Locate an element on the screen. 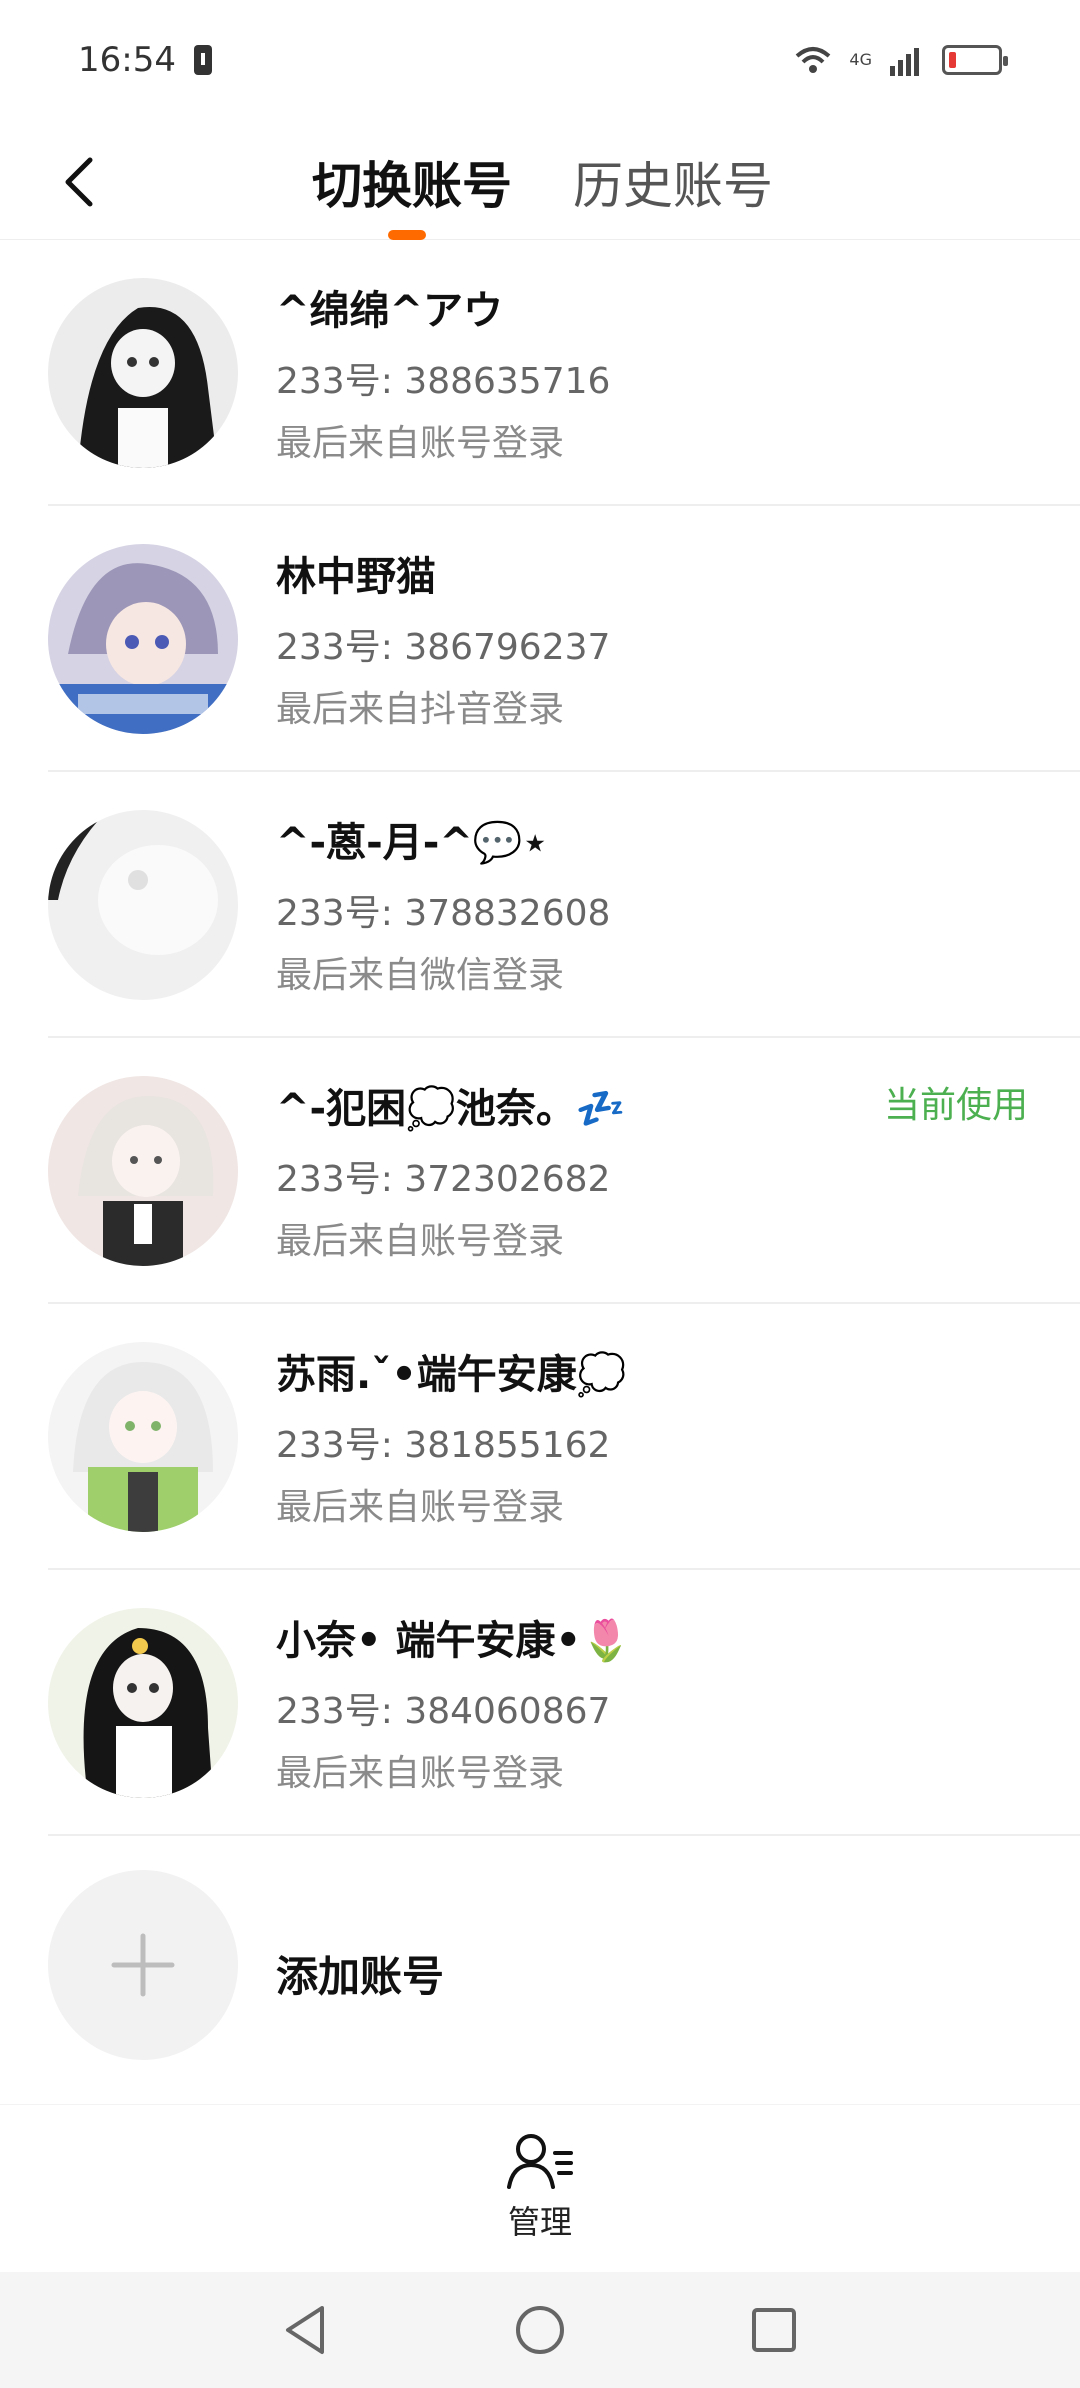  status-left: 16:54 is located at coordinates (145, 60).